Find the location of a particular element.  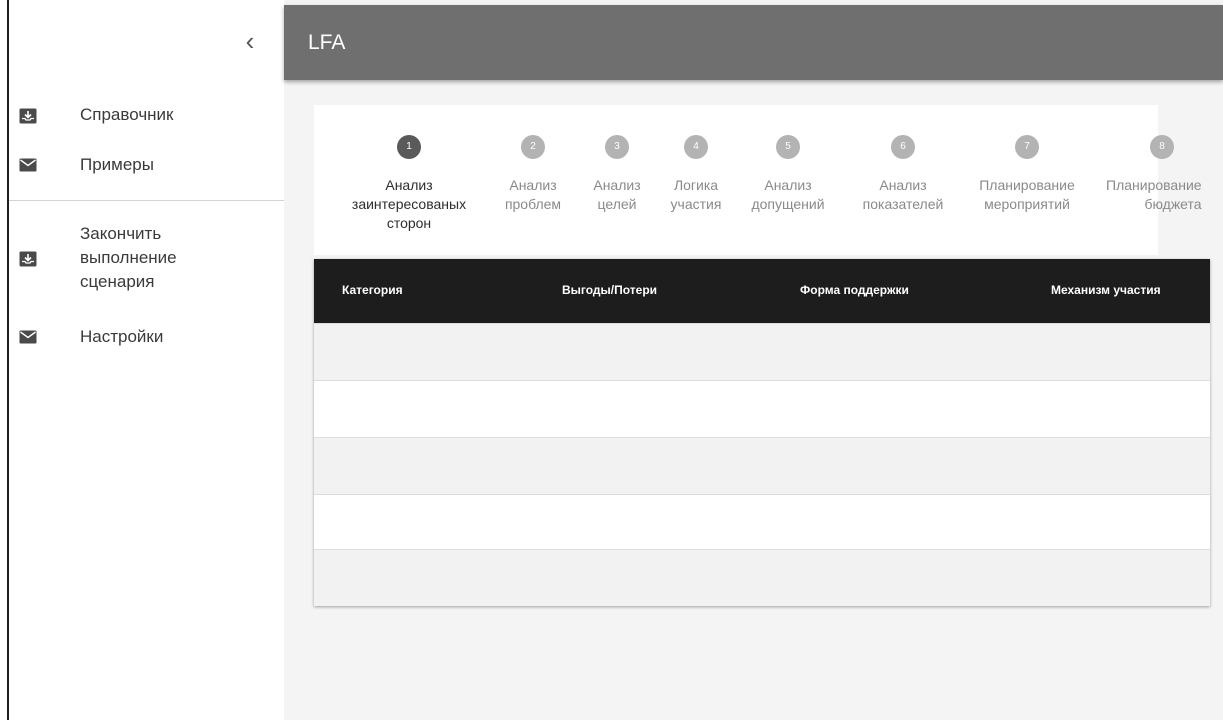

sidebar-item-settings: Настройки is located at coordinates (146, 337).